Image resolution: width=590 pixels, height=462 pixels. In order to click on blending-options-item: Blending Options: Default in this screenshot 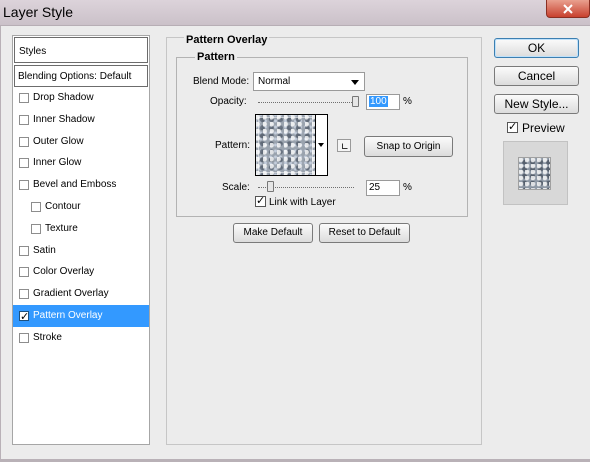, I will do `click(81, 76)`.